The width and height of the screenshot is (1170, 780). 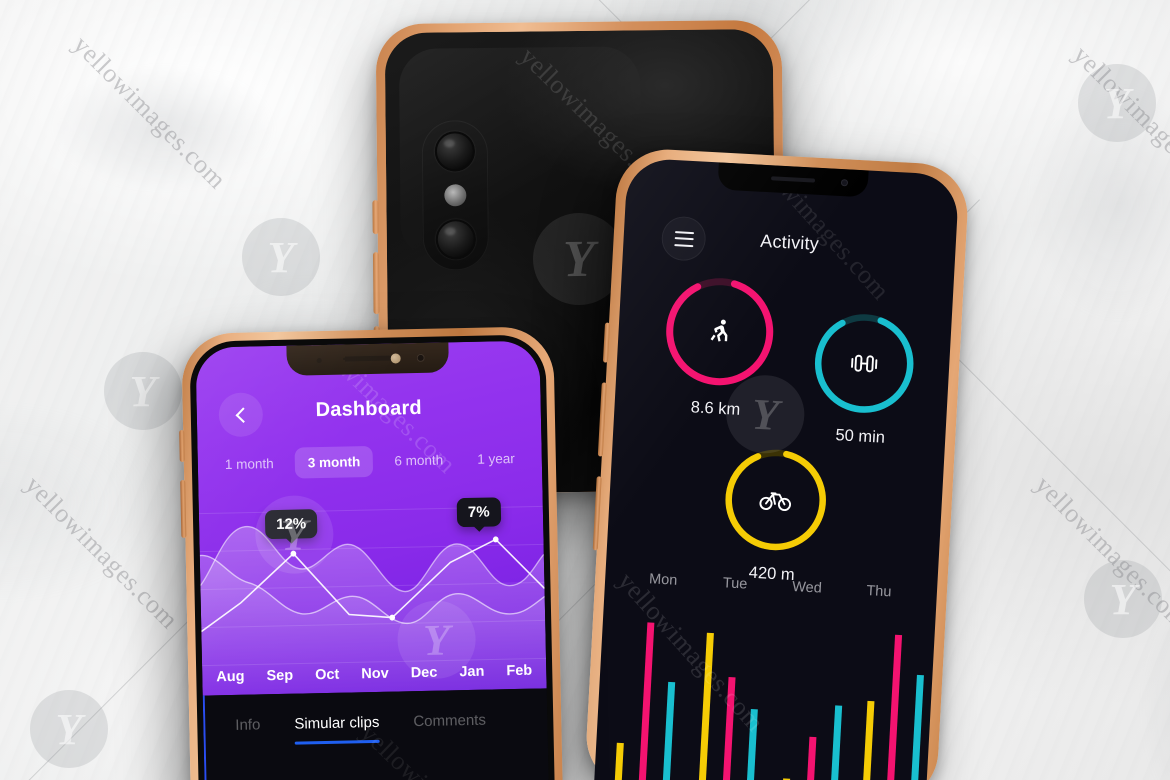 I want to click on segment-1-month: 1 month, so click(x=249, y=464).